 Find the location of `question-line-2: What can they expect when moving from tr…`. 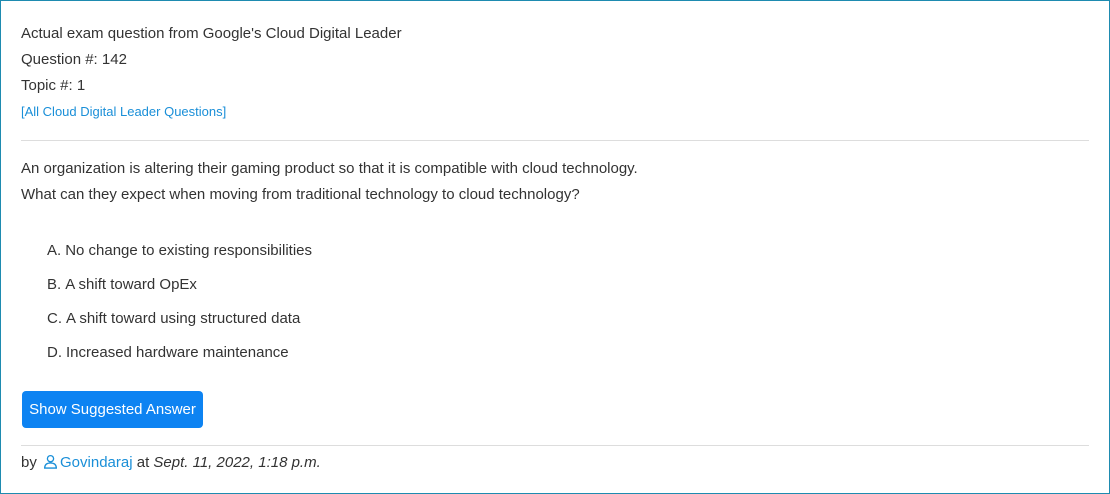

question-line-2: What can they expect when moving from tr… is located at coordinates (300, 194).